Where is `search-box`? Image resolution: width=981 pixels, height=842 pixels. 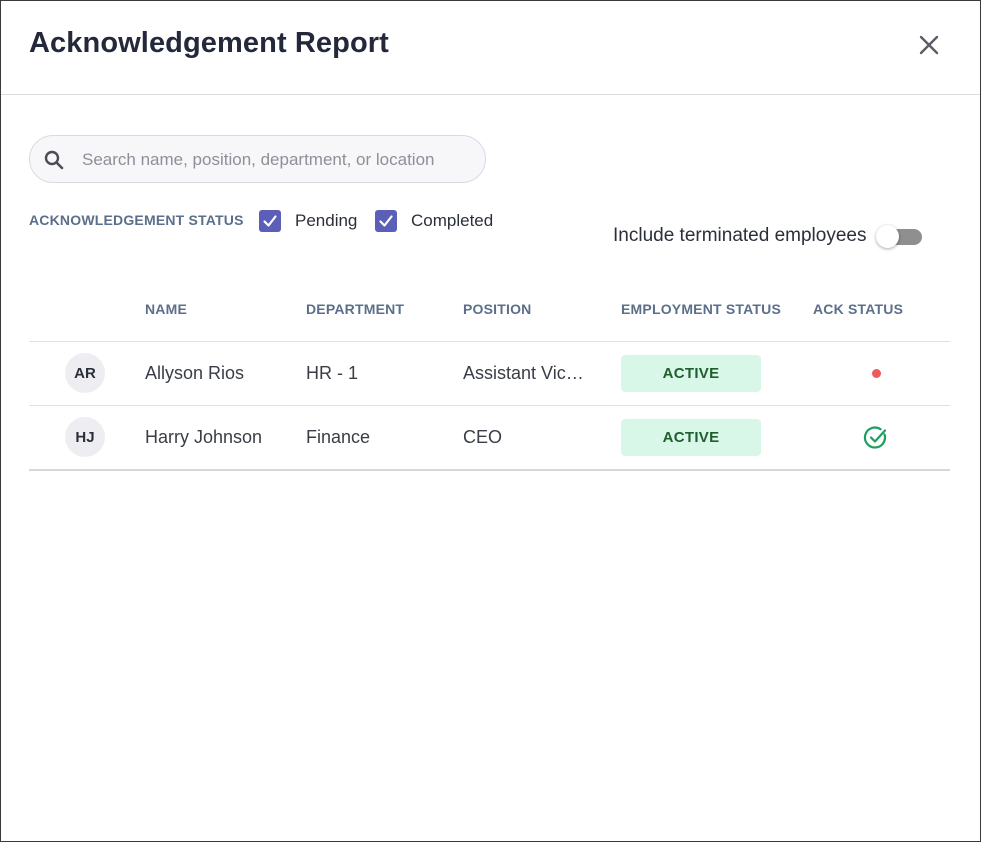 search-box is located at coordinates (257, 159).